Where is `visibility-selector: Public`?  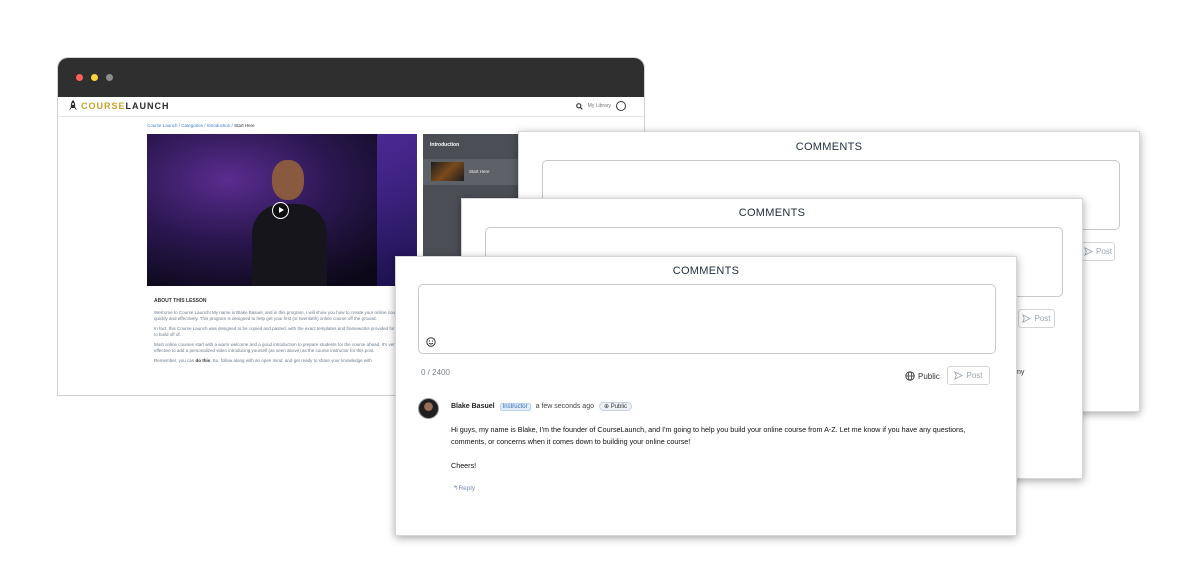 visibility-selector: Public is located at coordinates (922, 376).